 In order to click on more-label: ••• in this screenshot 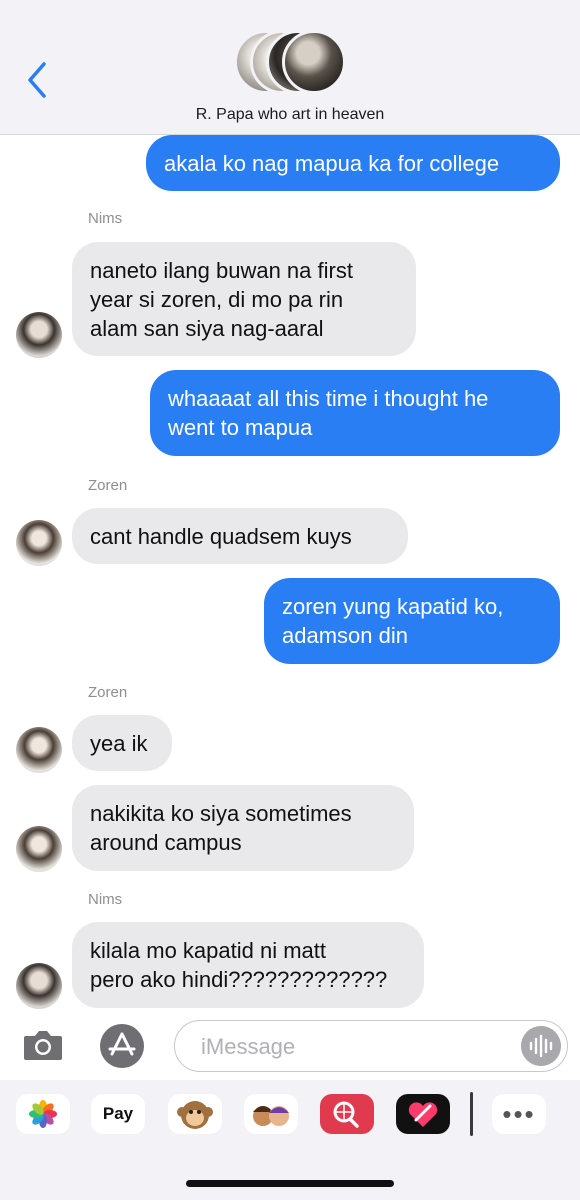, I will do `click(519, 1113)`.